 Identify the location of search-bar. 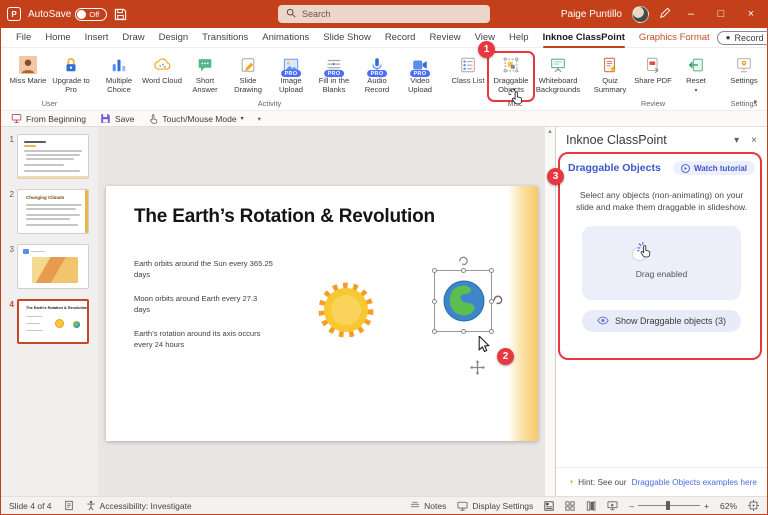
(384, 14).